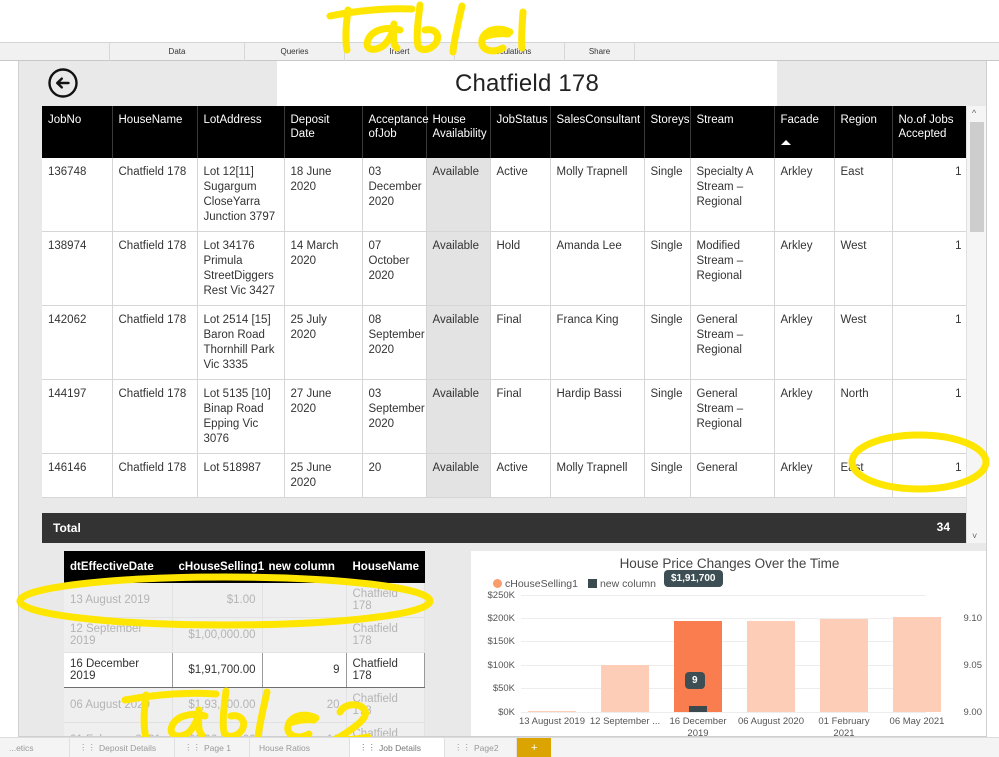  I want to click on legend-dot-icon, so click(497, 583).